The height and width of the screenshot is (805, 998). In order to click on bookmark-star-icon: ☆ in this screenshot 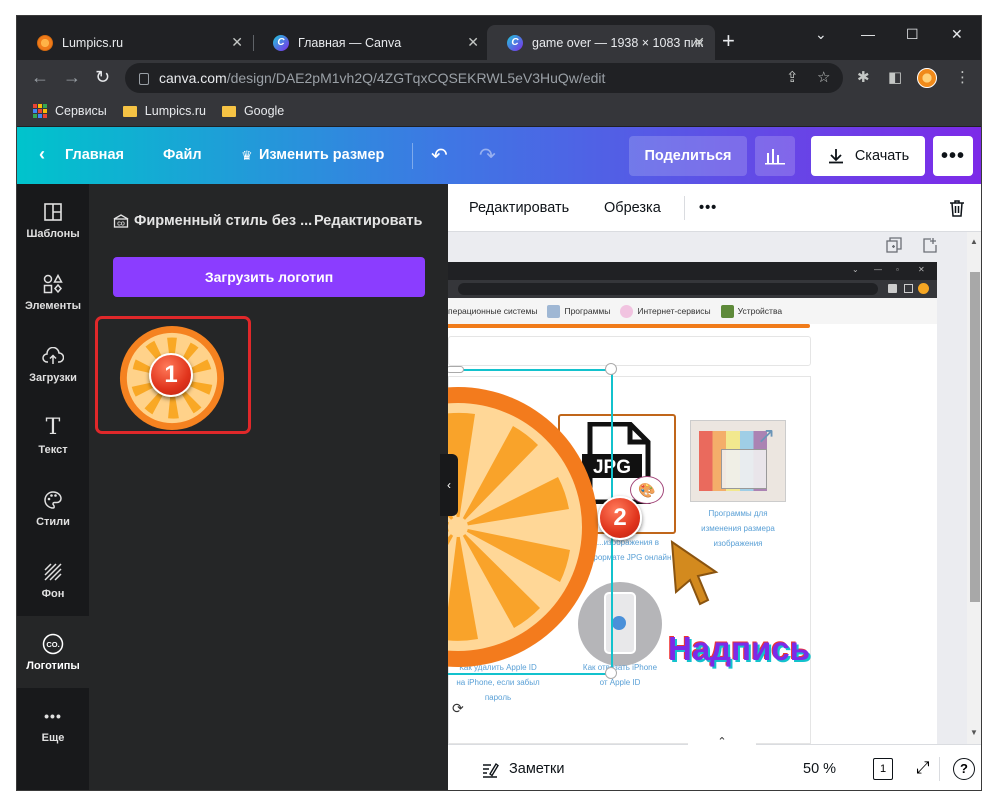, I will do `click(823, 77)`.